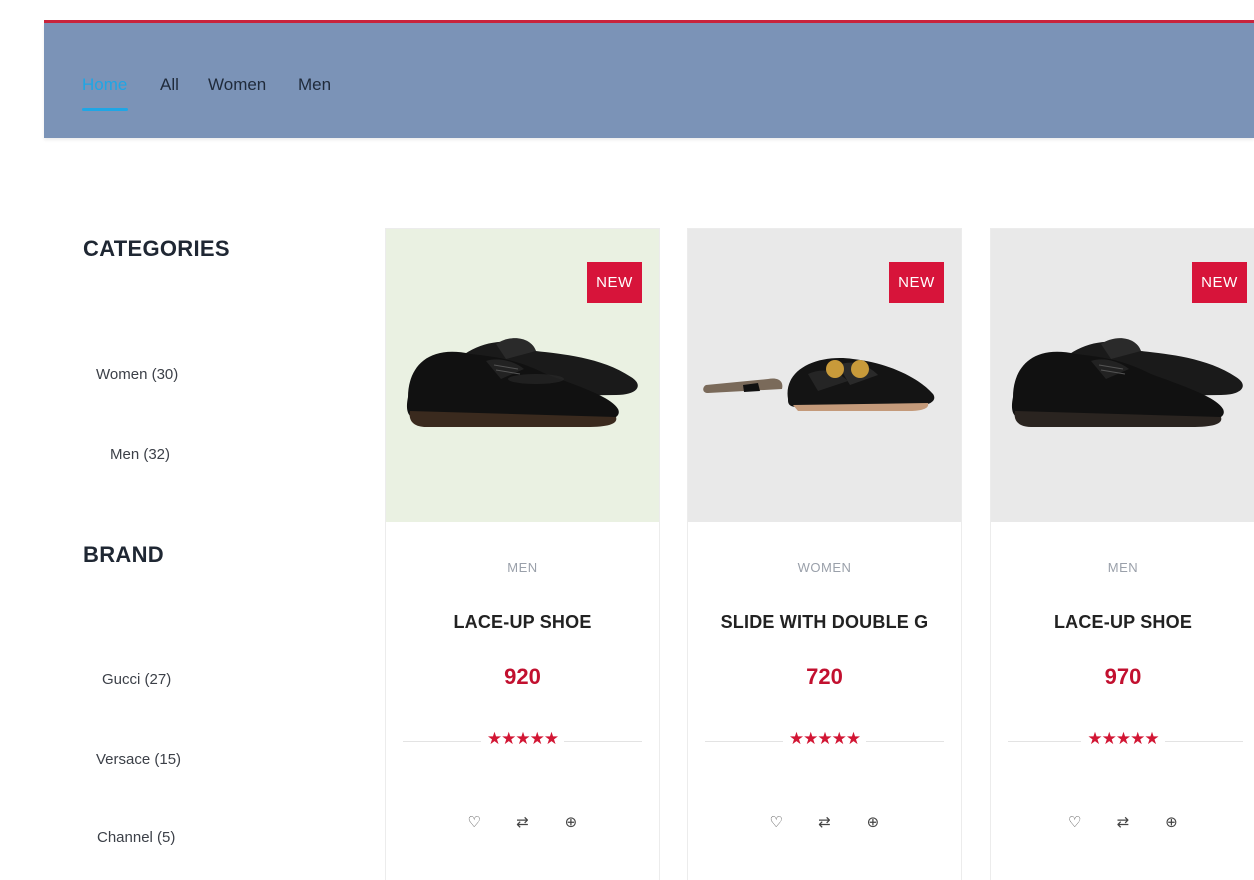  I want to click on brand-gucci: Gucci (27), so click(136, 679).